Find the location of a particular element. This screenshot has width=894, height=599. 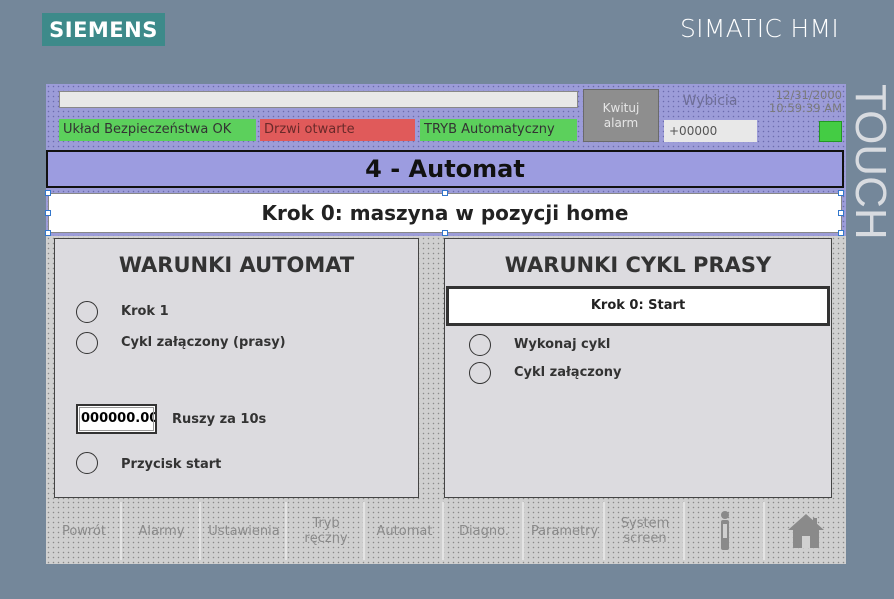

touch-label: TOUCH is located at coordinates (870, 162).